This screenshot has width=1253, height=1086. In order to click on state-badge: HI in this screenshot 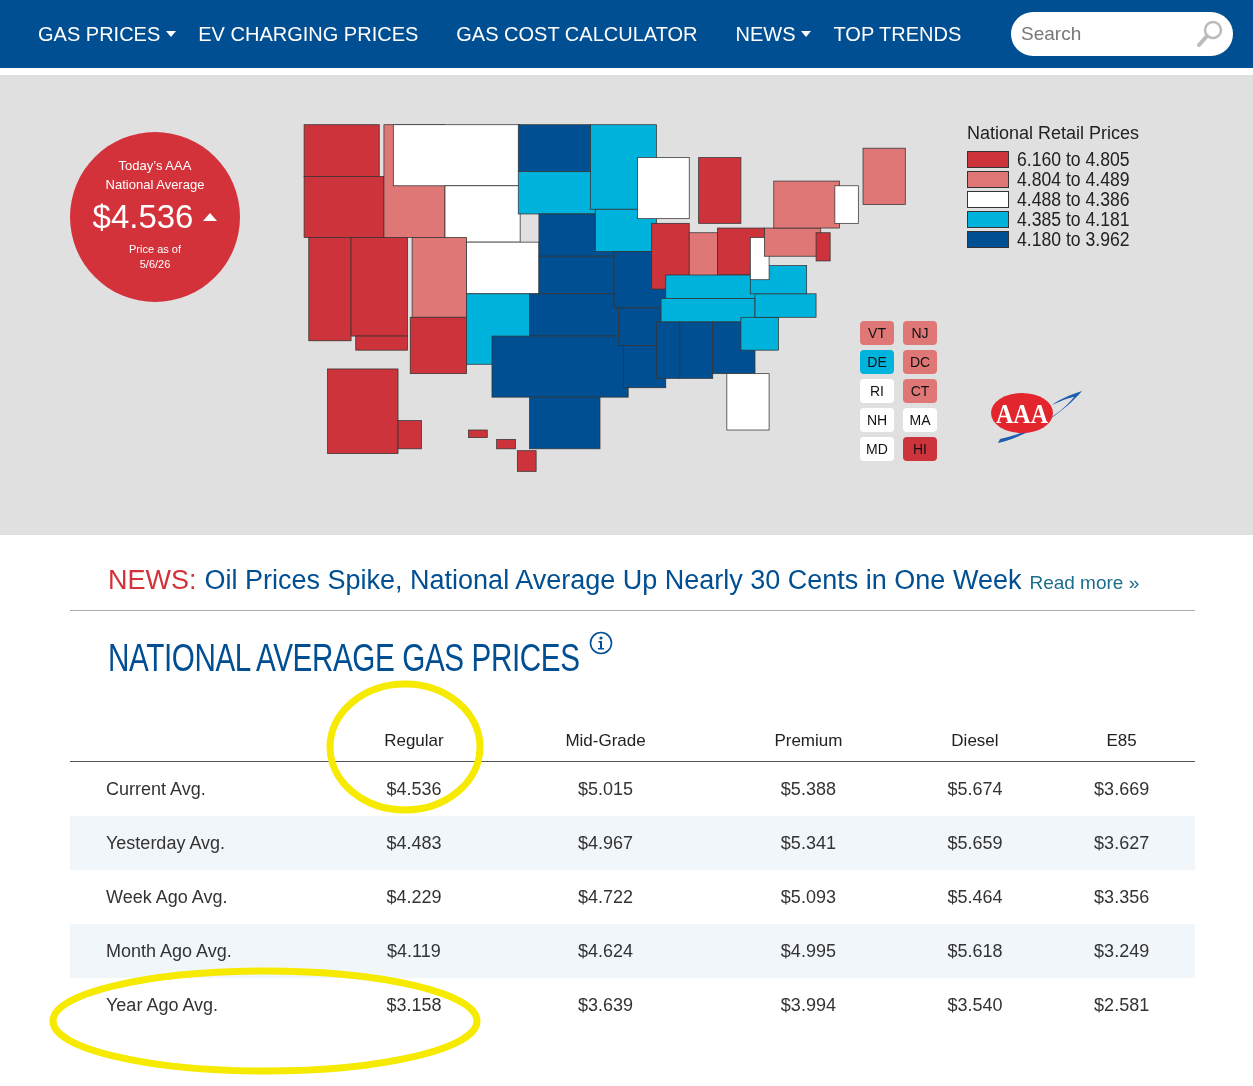, I will do `click(920, 449)`.